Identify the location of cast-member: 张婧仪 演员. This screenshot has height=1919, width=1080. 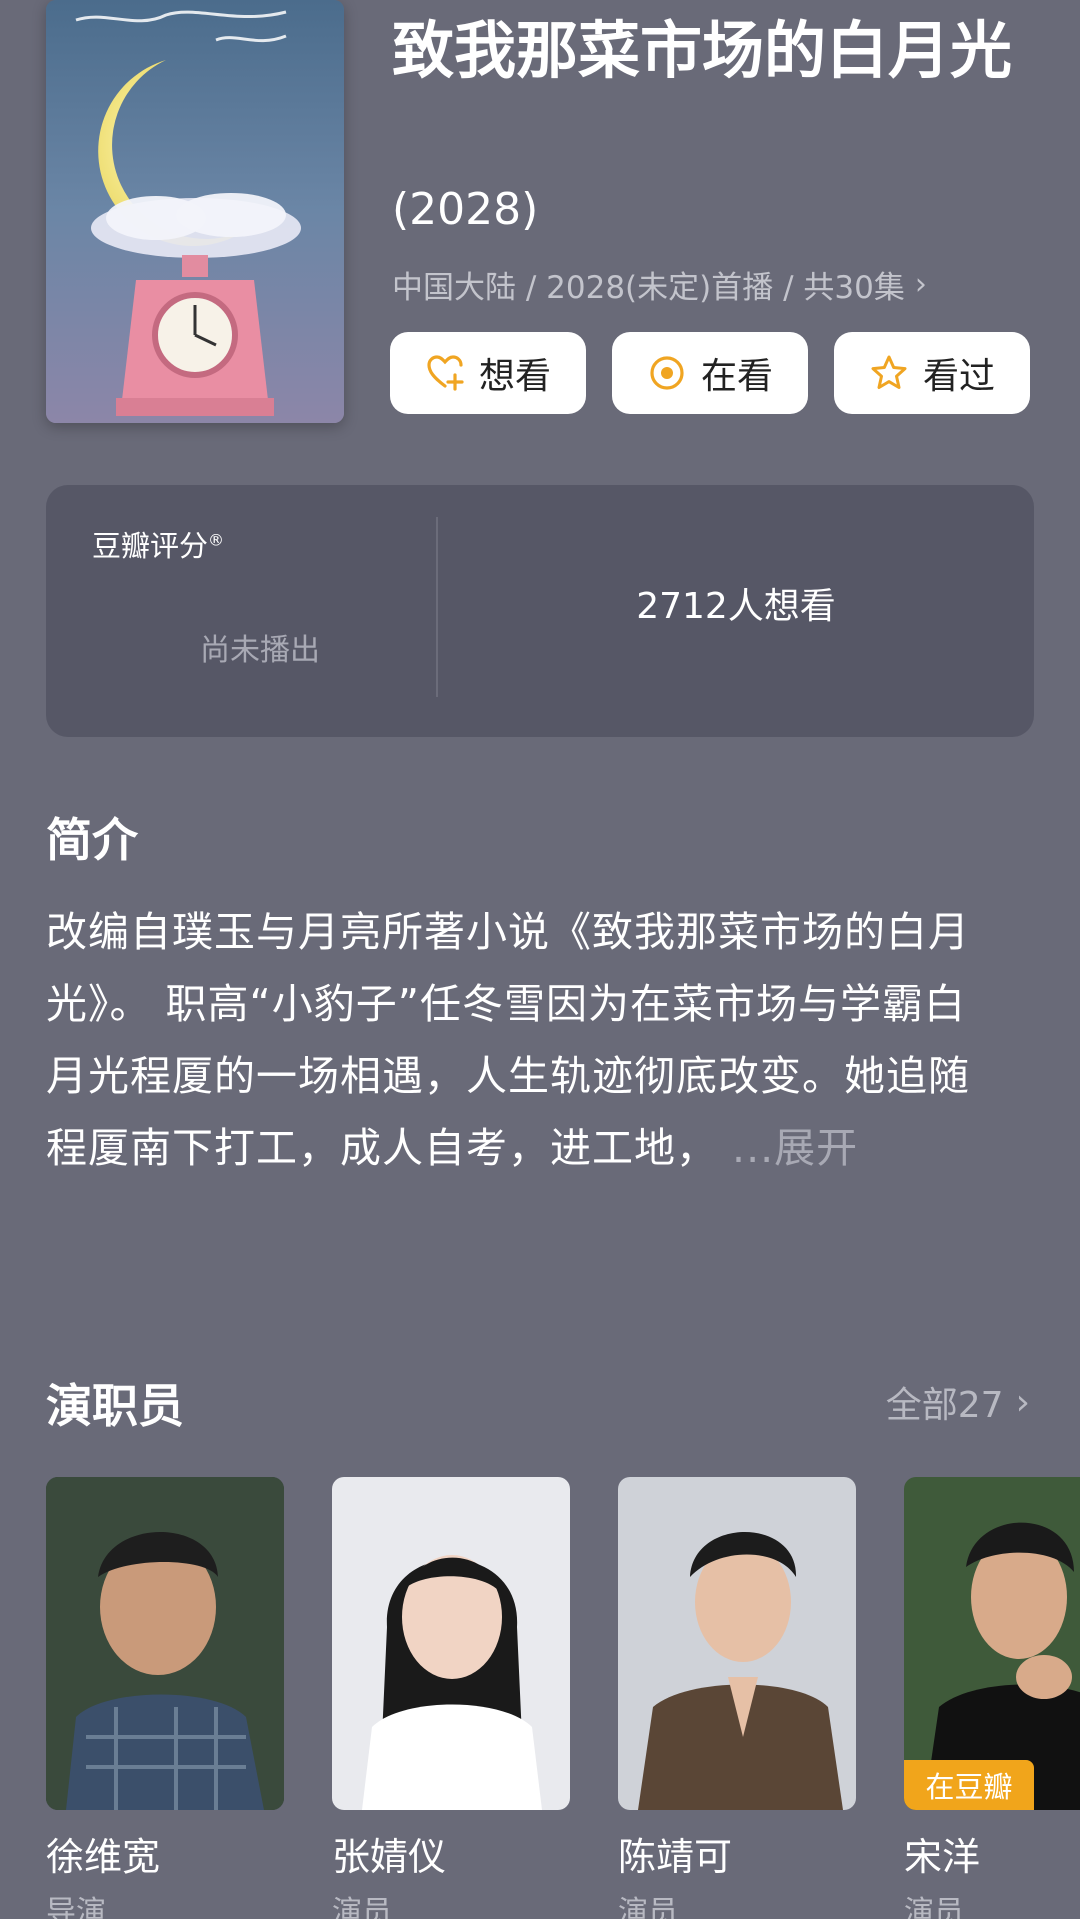
(451, 1698).